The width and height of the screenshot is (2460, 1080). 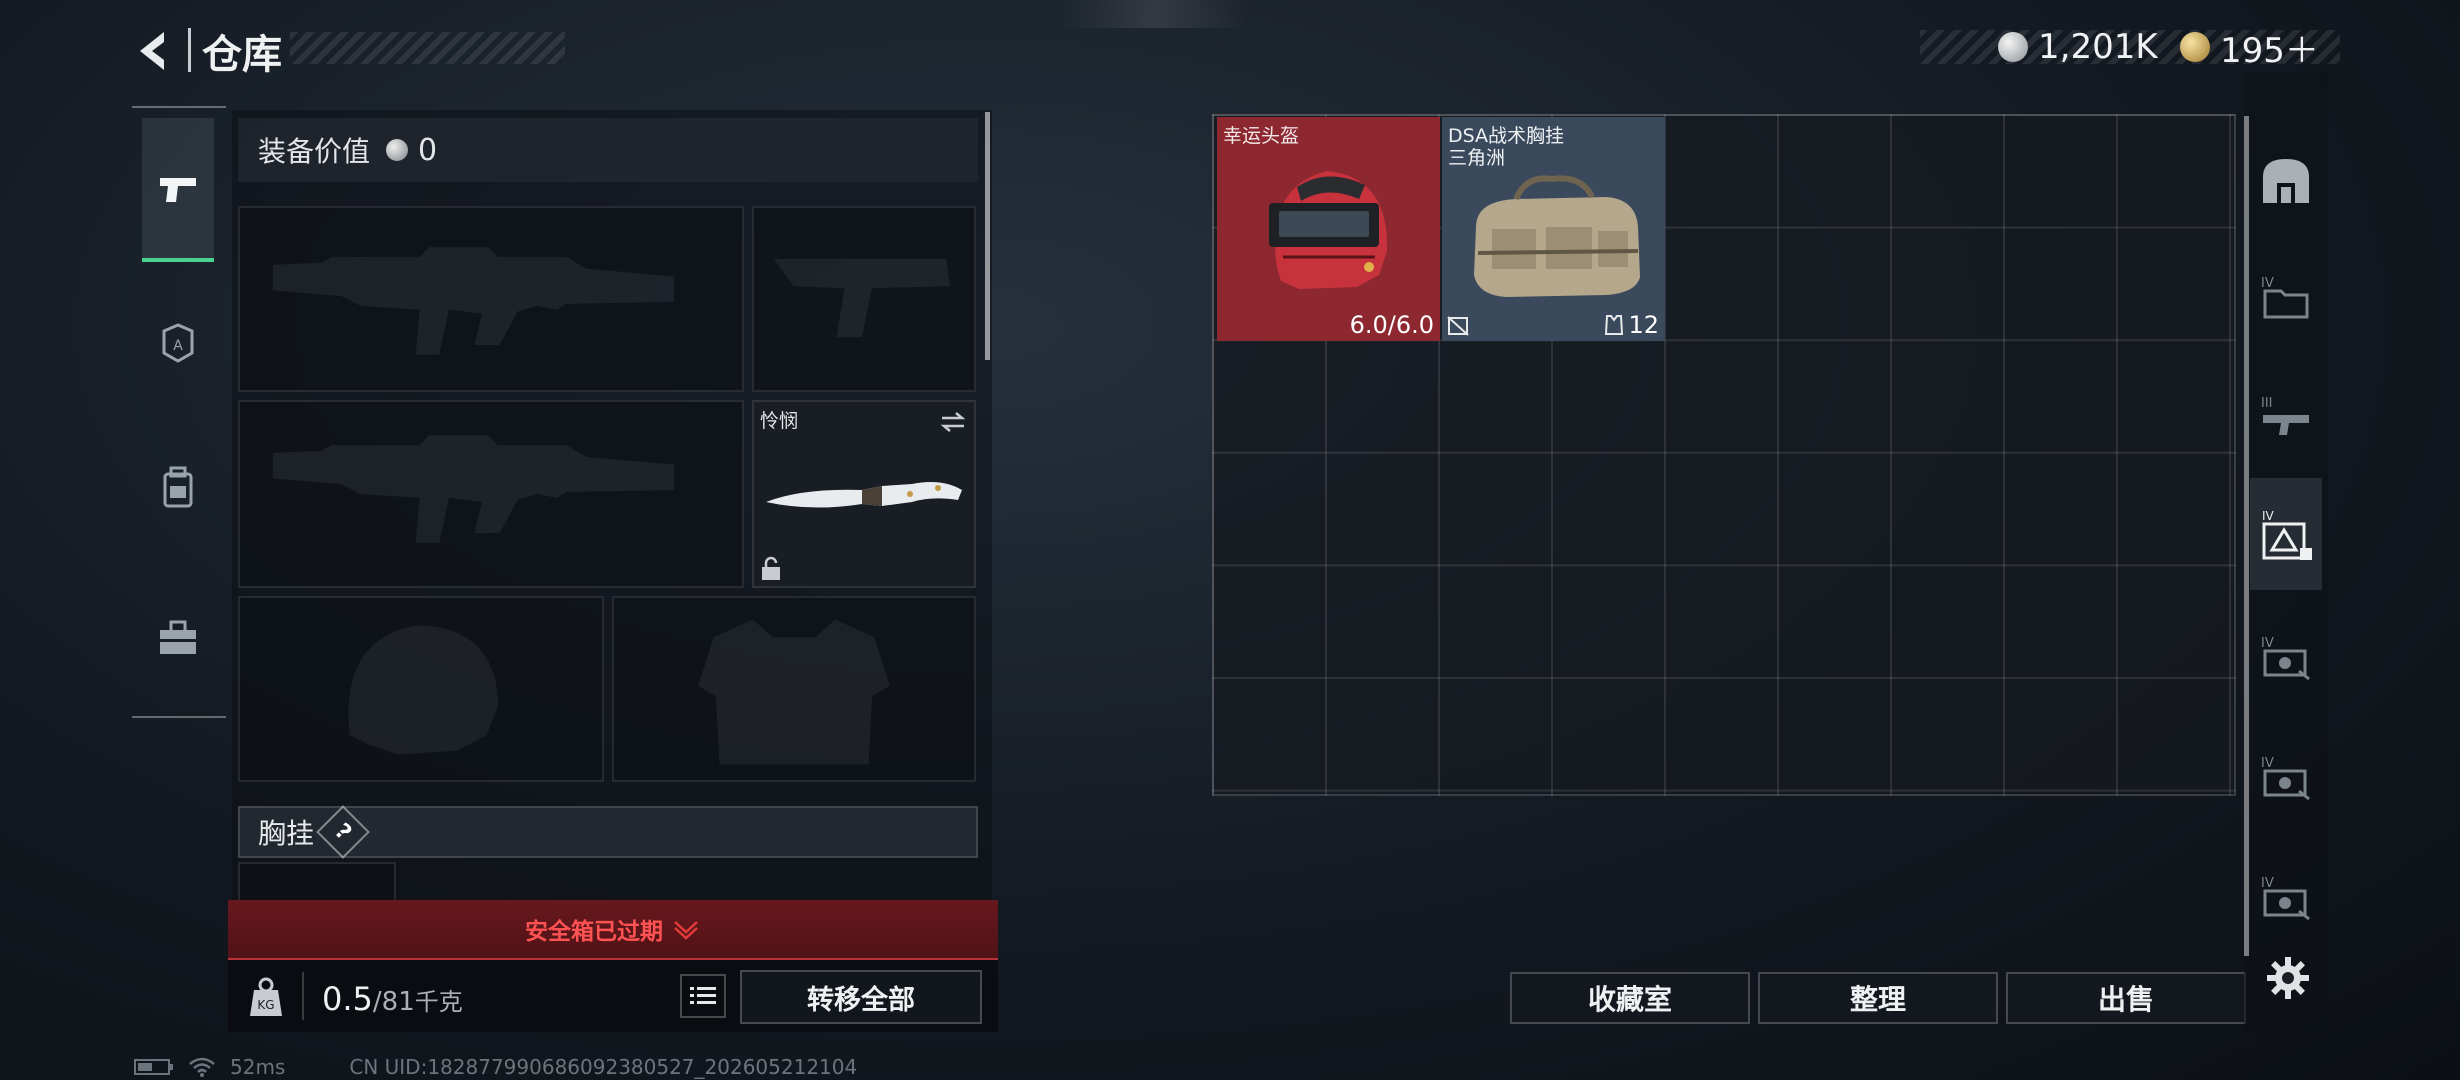 What do you see at coordinates (779, 421) in the screenshot?
I see `melee-name: 怜悯` at bounding box center [779, 421].